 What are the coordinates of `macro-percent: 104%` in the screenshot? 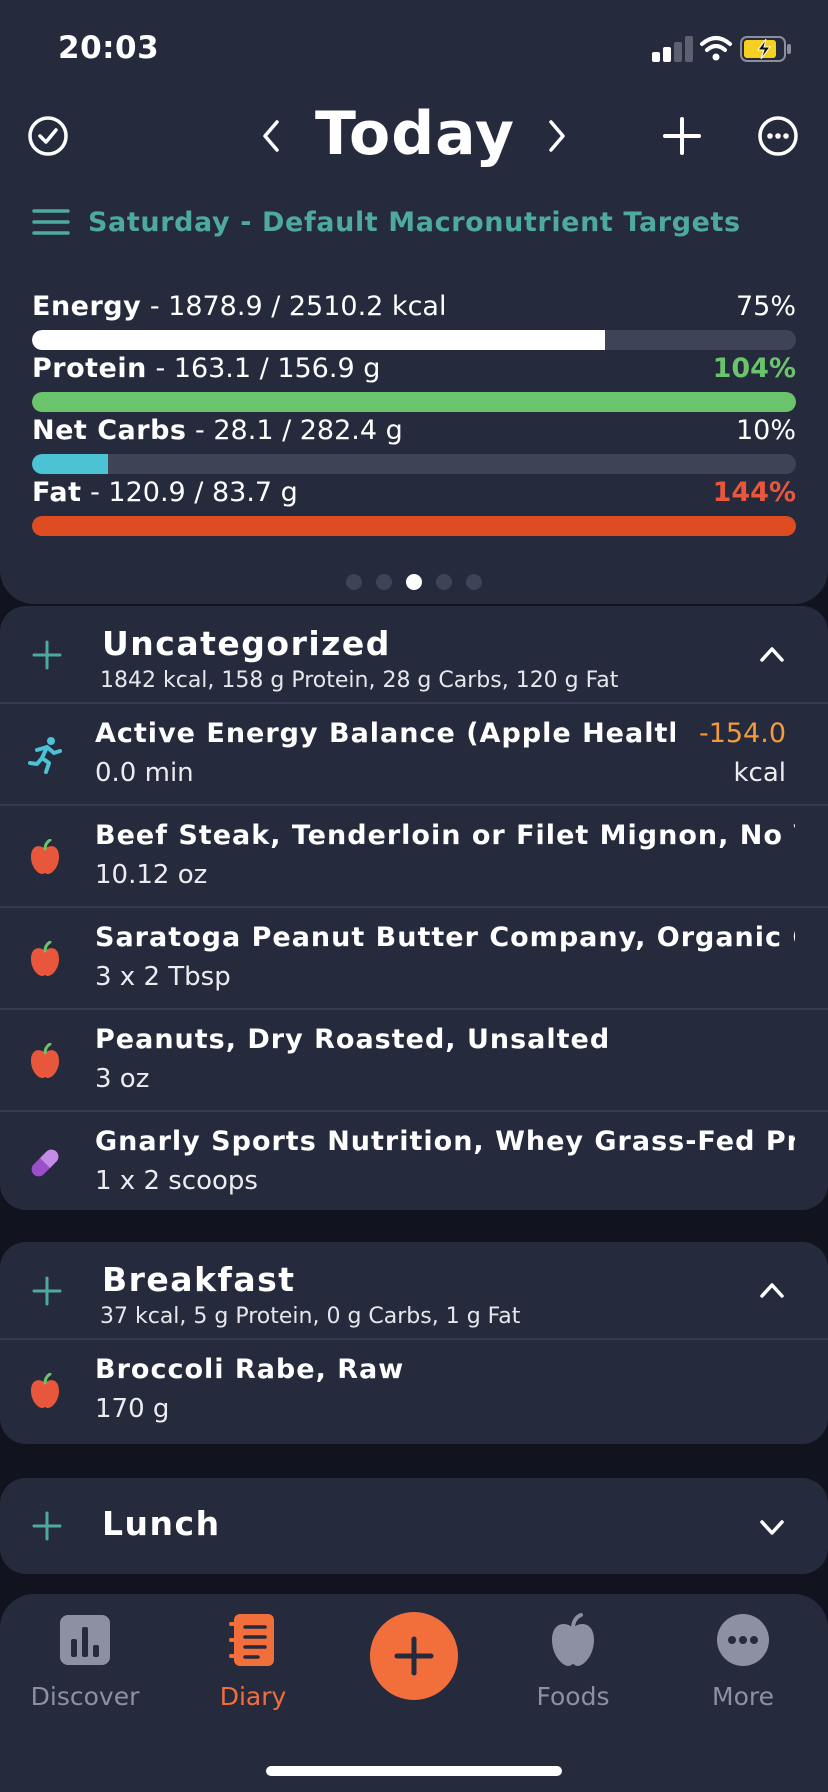 It's located at (754, 368).